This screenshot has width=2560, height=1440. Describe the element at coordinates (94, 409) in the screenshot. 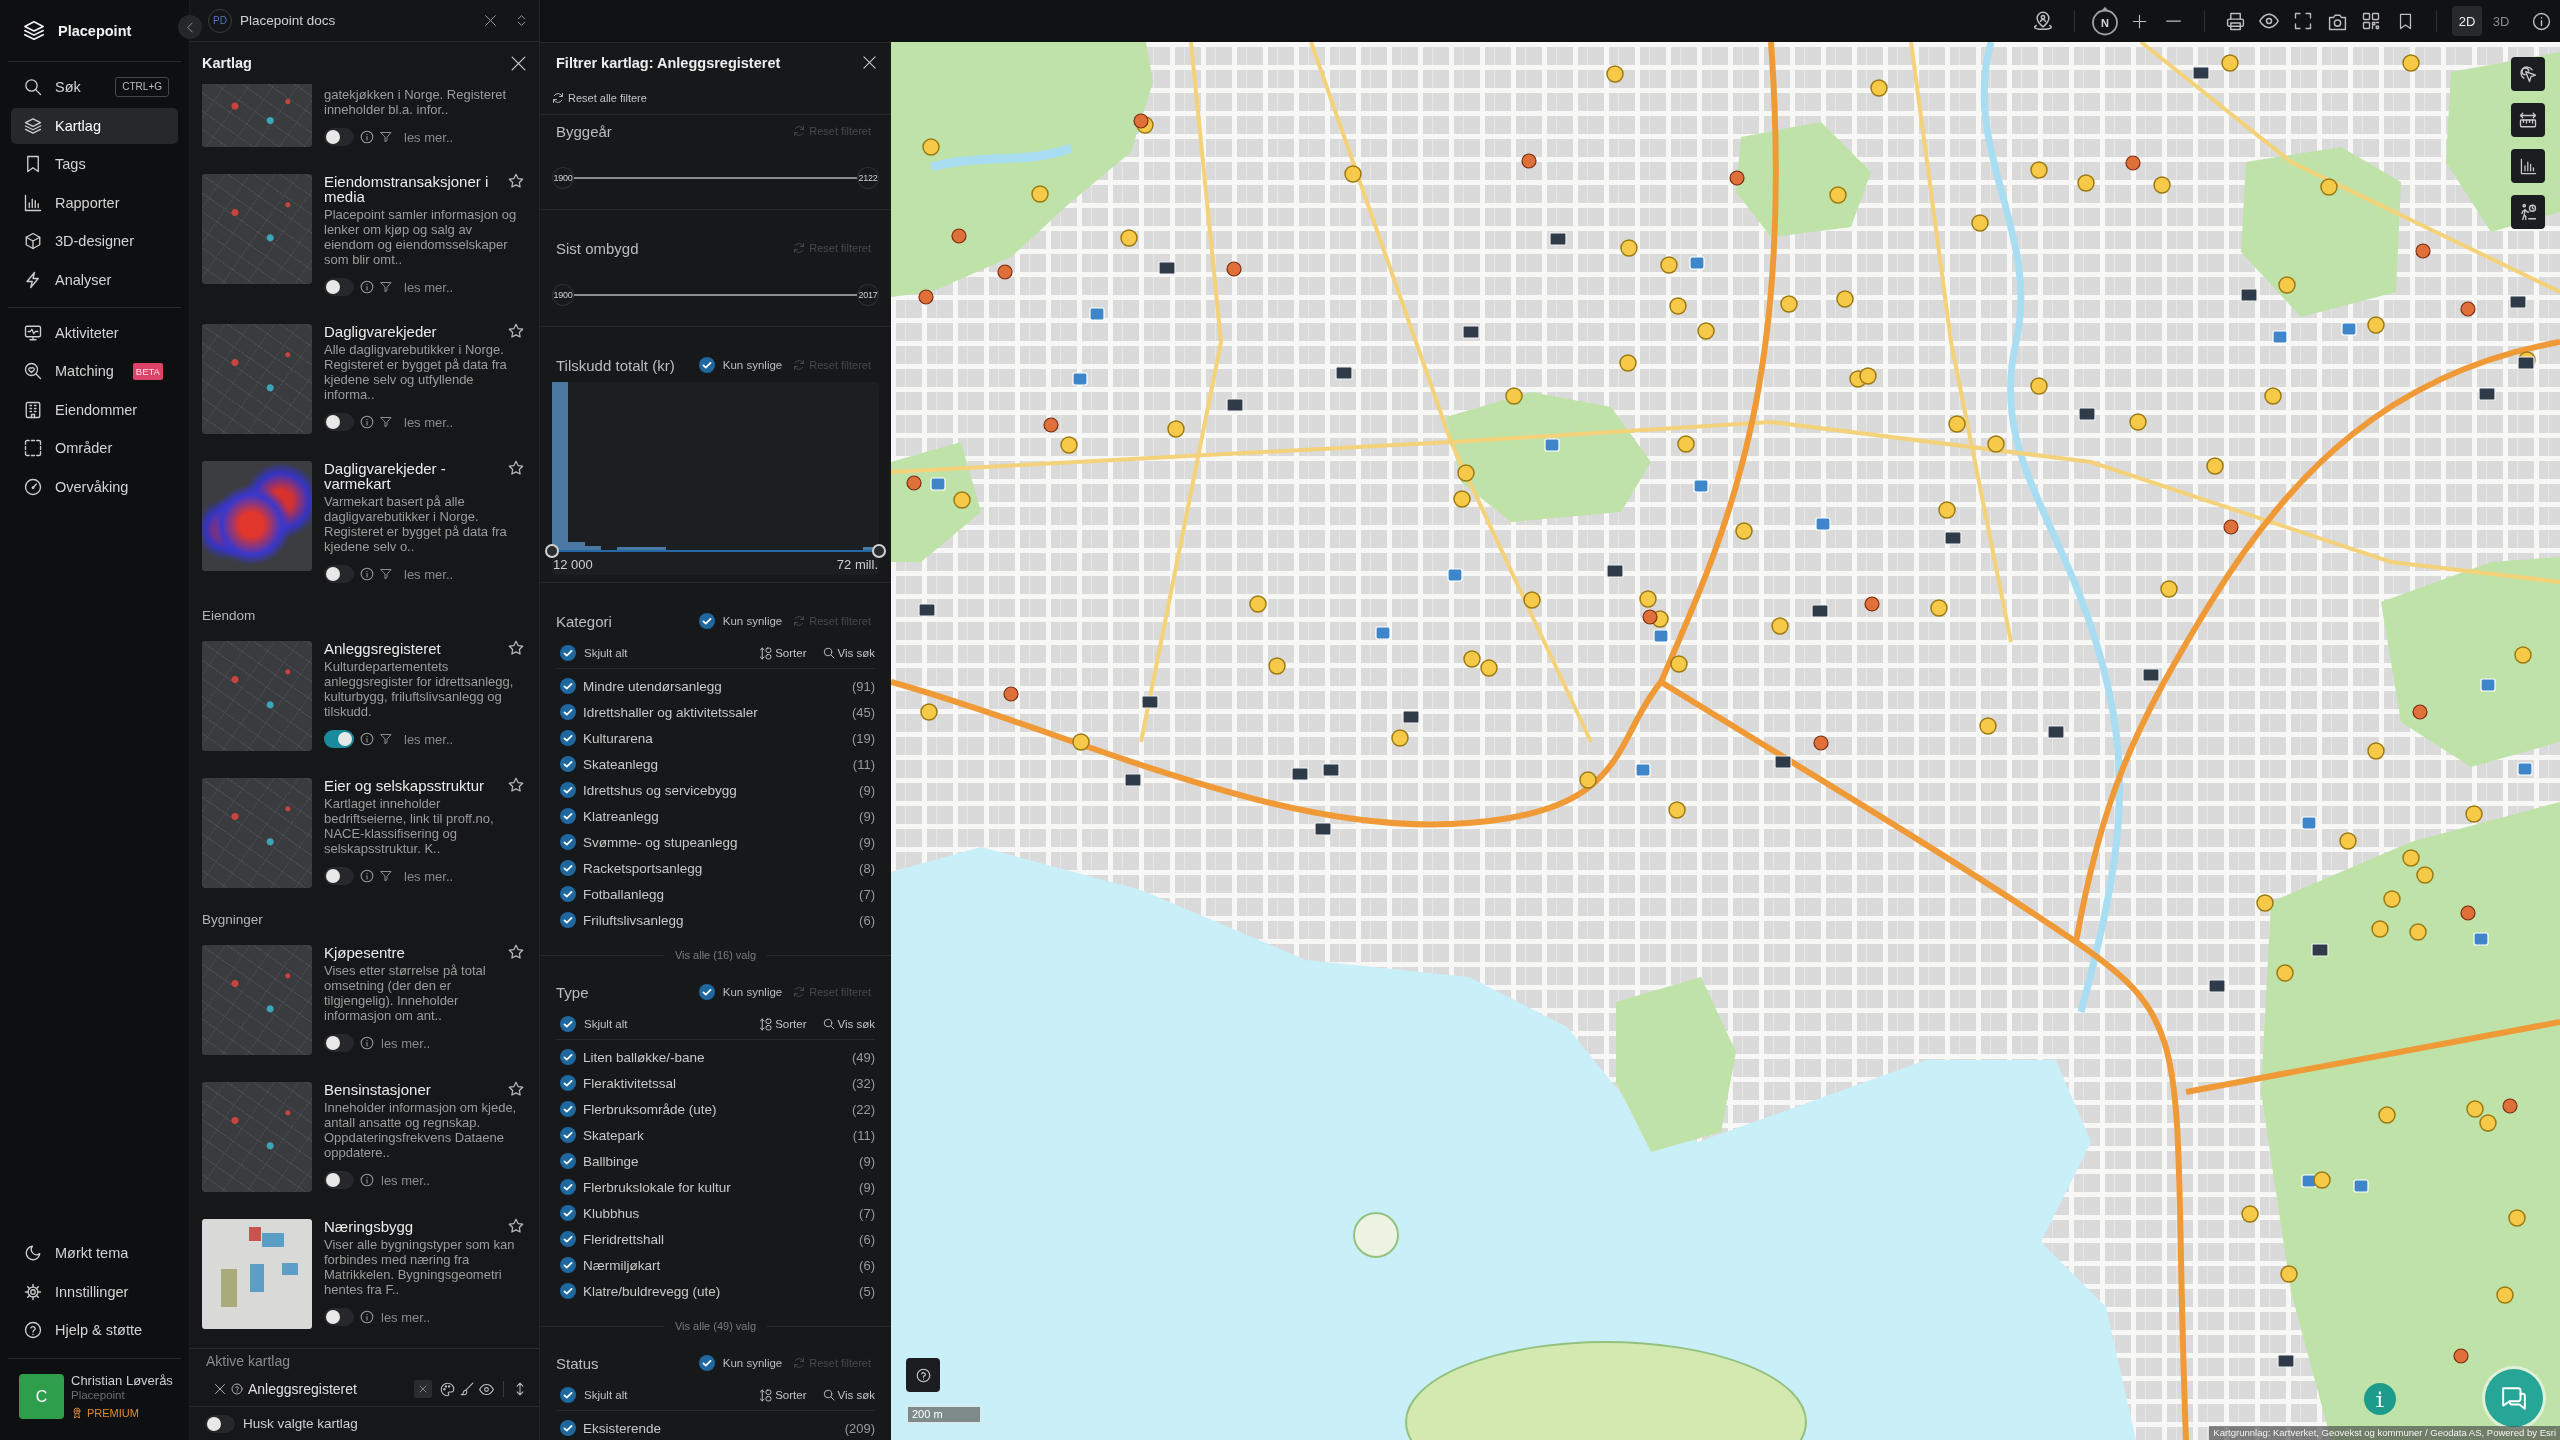

I see `nav-item: Eiendommer` at that location.